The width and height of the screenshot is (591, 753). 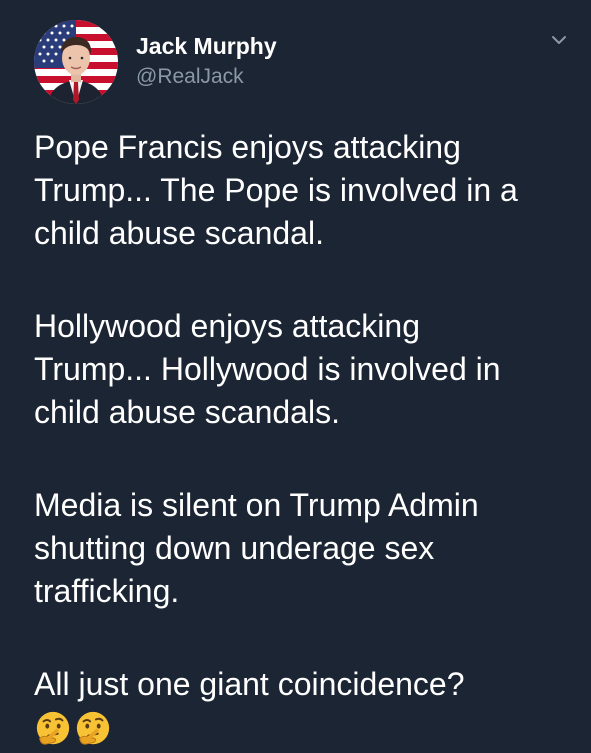 What do you see at coordinates (559, 40) in the screenshot?
I see `chevron-down-icon` at bounding box center [559, 40].